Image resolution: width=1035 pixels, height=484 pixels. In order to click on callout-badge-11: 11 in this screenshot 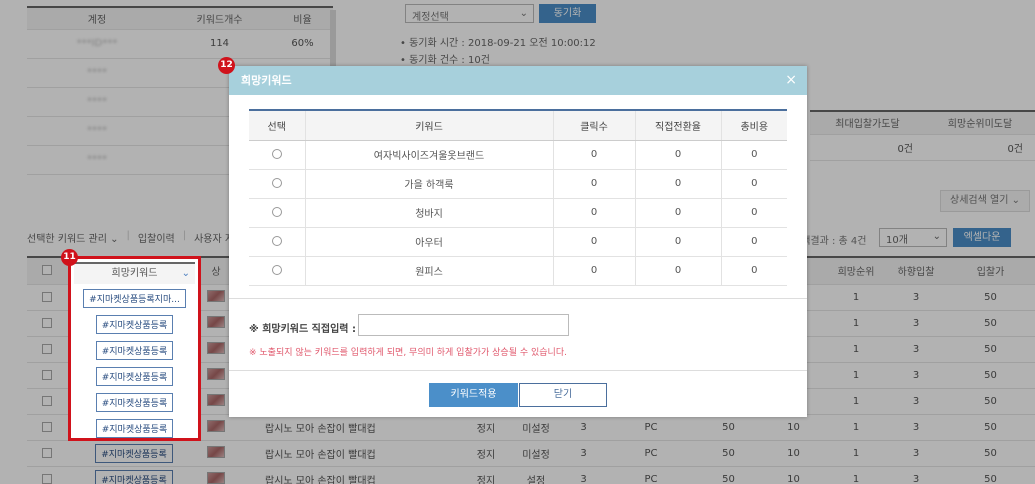, I will do `click(69, 257)`.